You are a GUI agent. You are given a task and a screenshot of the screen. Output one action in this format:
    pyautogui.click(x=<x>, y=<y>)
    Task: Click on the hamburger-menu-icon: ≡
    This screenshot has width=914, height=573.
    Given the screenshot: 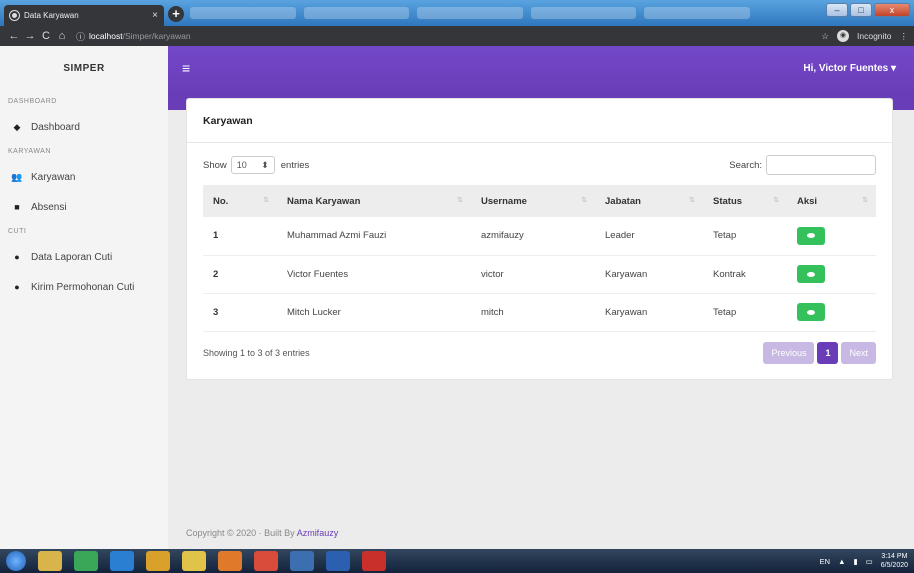 What is the action you would take?
    pyautogui.click(x=186, y=68)
    